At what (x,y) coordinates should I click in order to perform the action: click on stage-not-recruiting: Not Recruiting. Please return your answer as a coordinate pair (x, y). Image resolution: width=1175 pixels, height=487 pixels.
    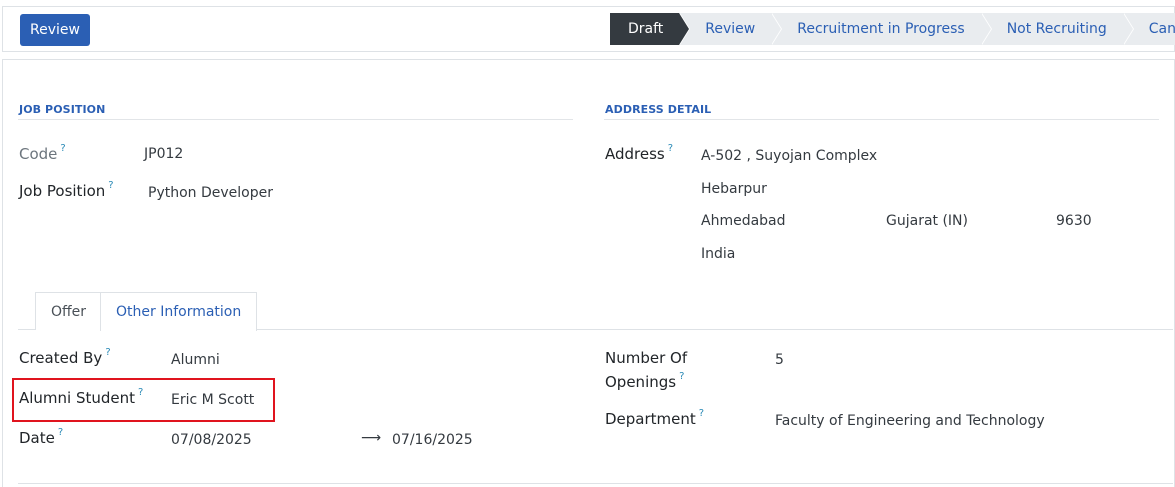
    Looking at the image, I should click on (1057, 29).